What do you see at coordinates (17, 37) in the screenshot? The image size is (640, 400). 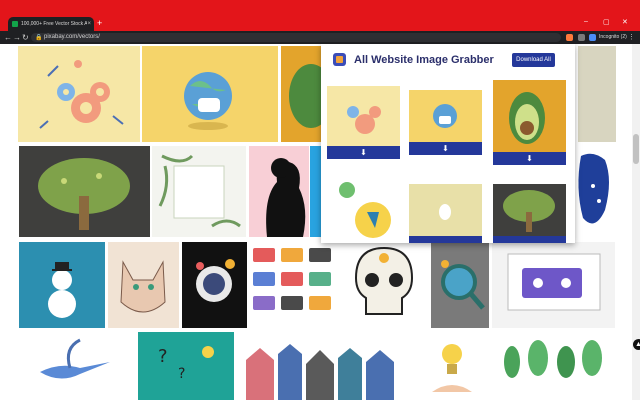 I see `forward-arrow-icon: →` at bounding box center [17, 37].